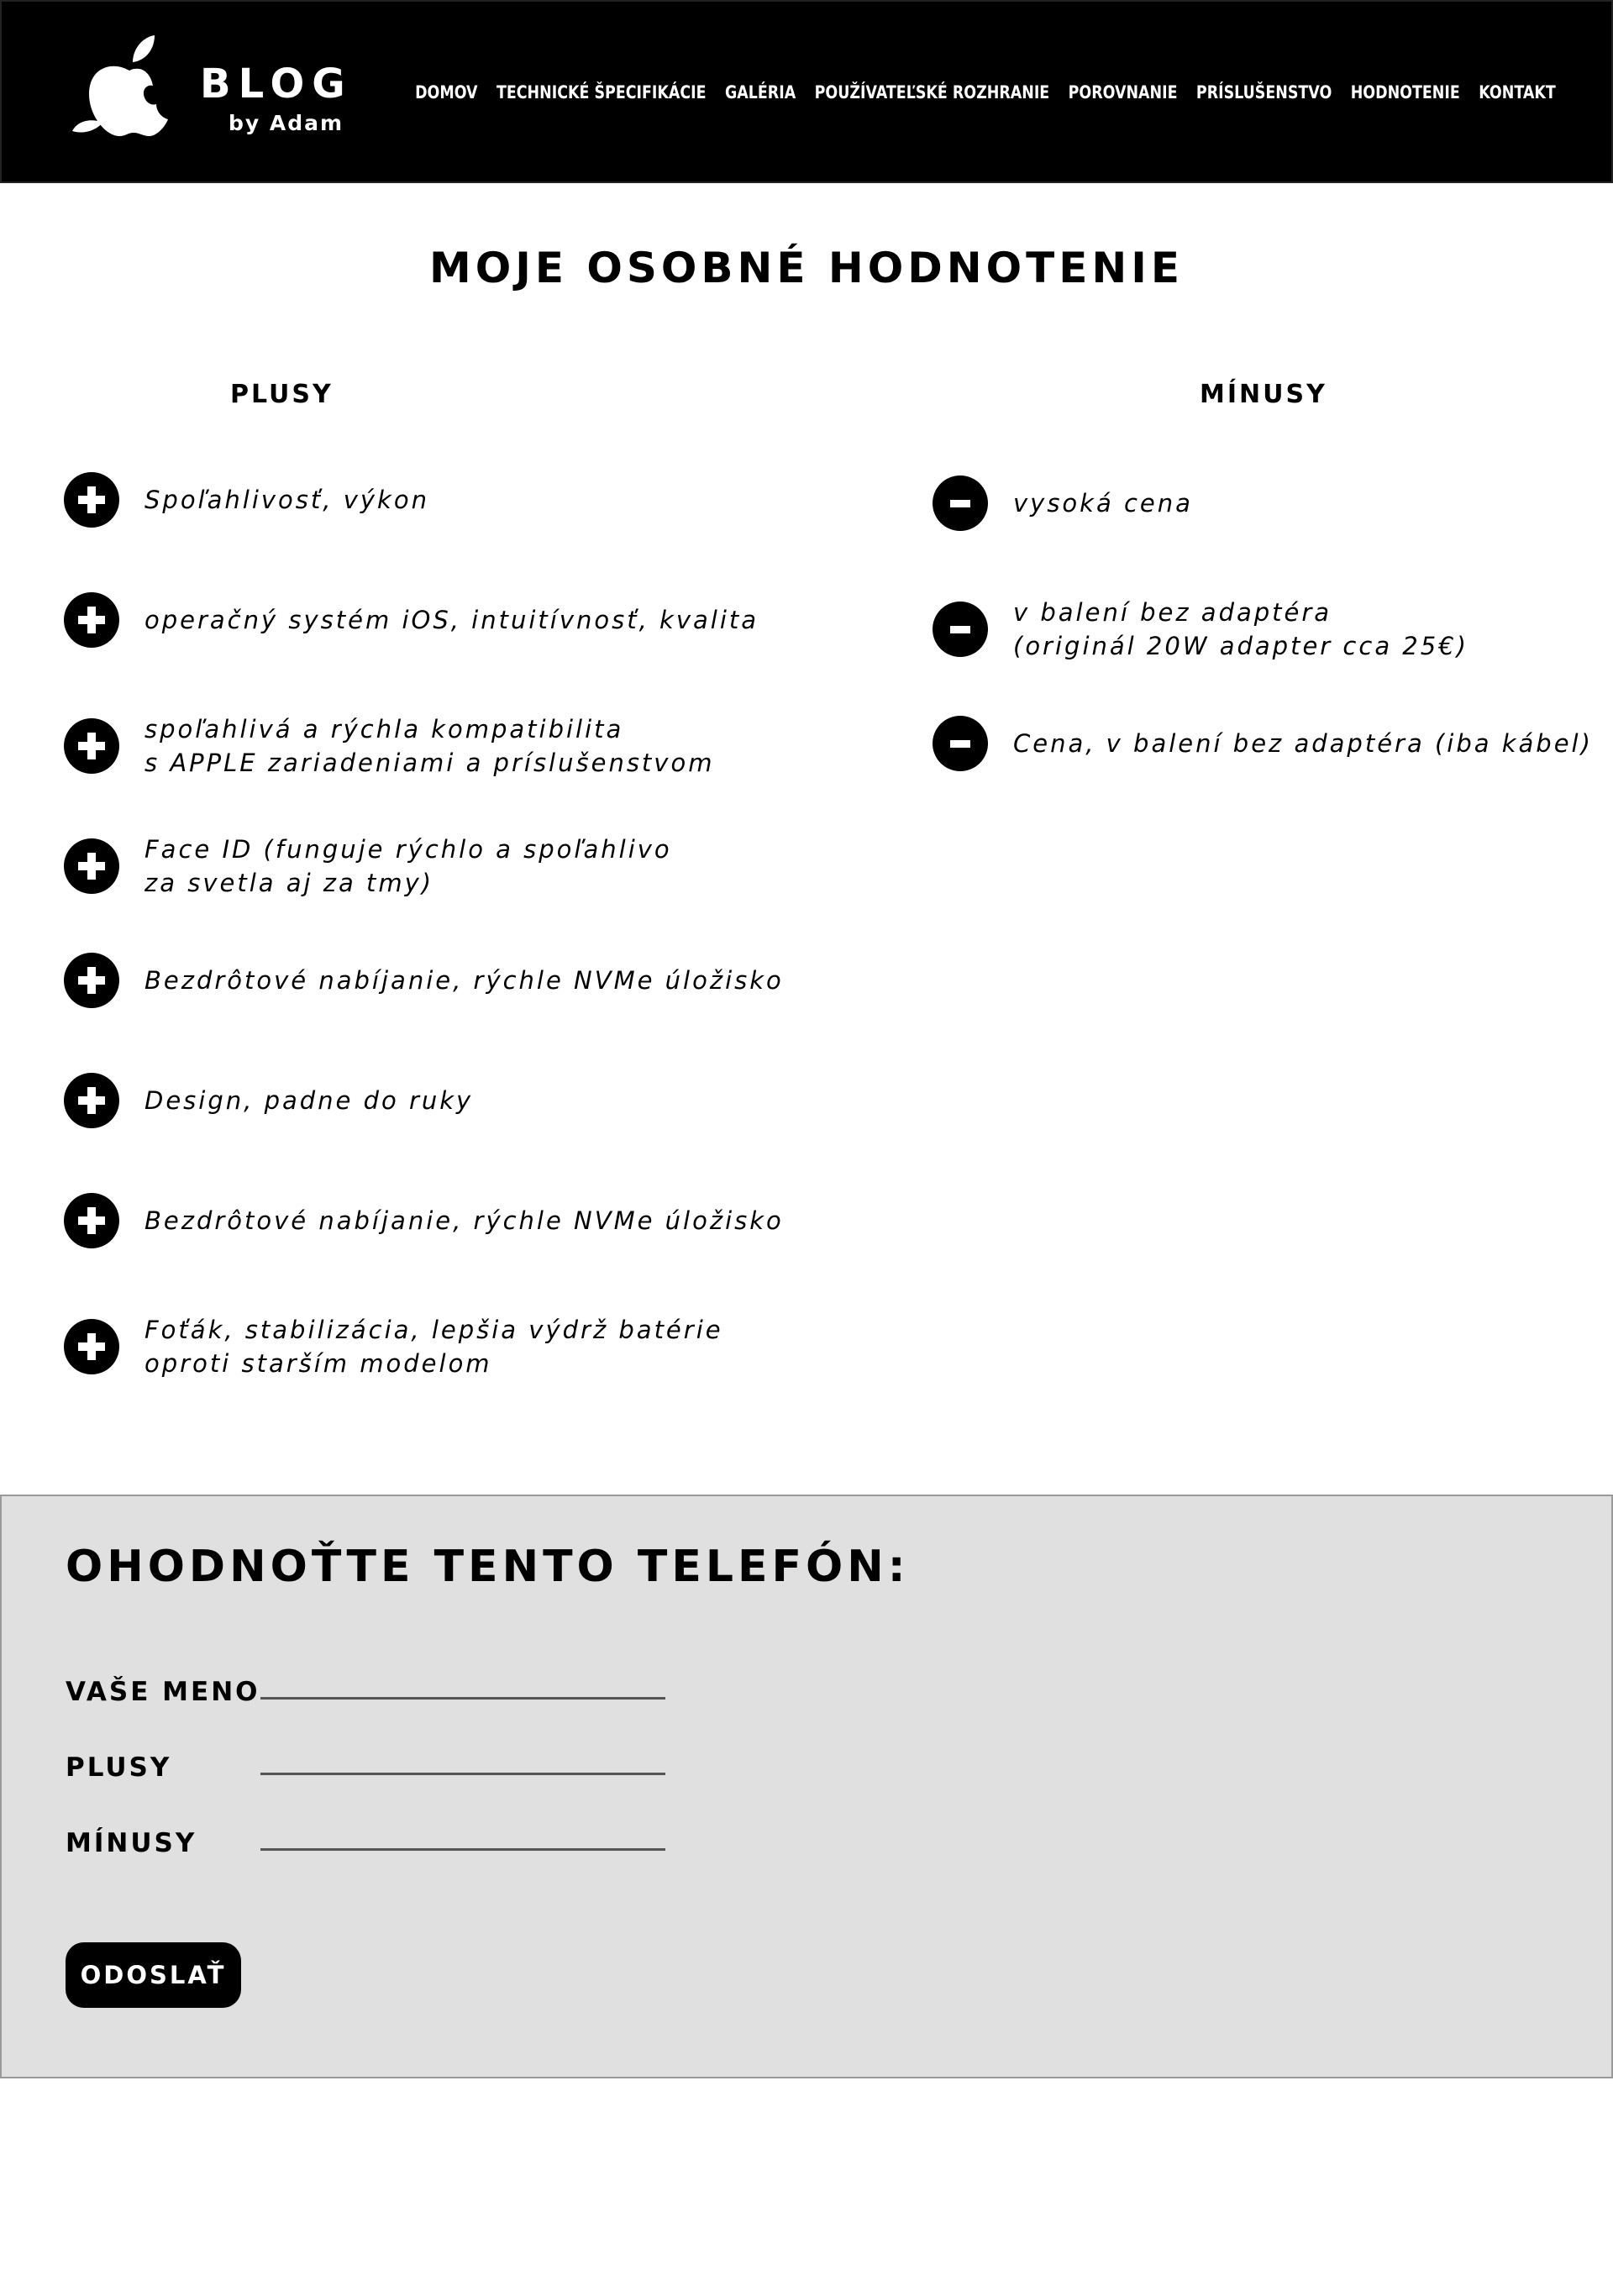  I want to click on name-label: VAŠE MENO, so click(163, 1692).